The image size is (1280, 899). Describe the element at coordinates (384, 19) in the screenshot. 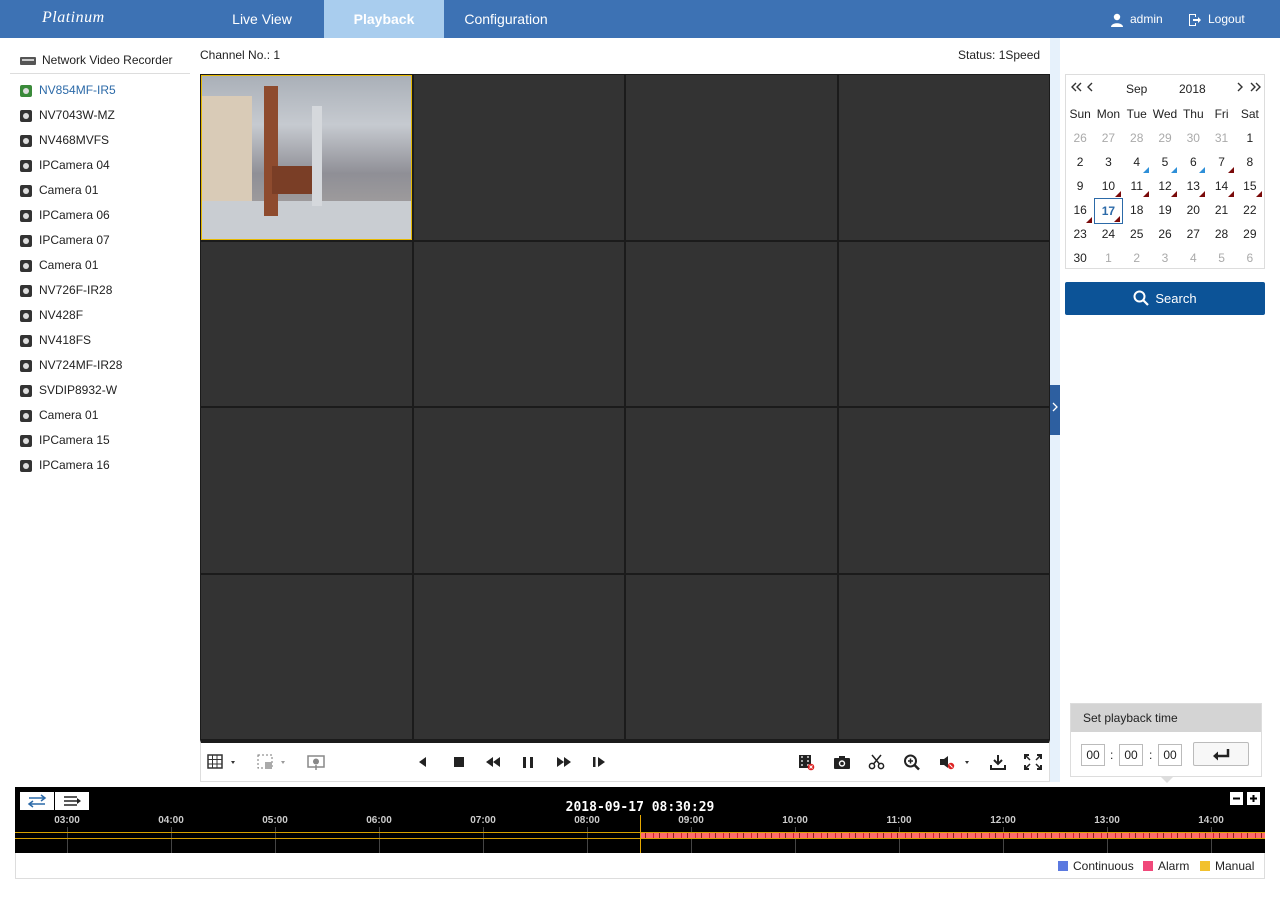

I see `tab-playback: Playback` at that location.